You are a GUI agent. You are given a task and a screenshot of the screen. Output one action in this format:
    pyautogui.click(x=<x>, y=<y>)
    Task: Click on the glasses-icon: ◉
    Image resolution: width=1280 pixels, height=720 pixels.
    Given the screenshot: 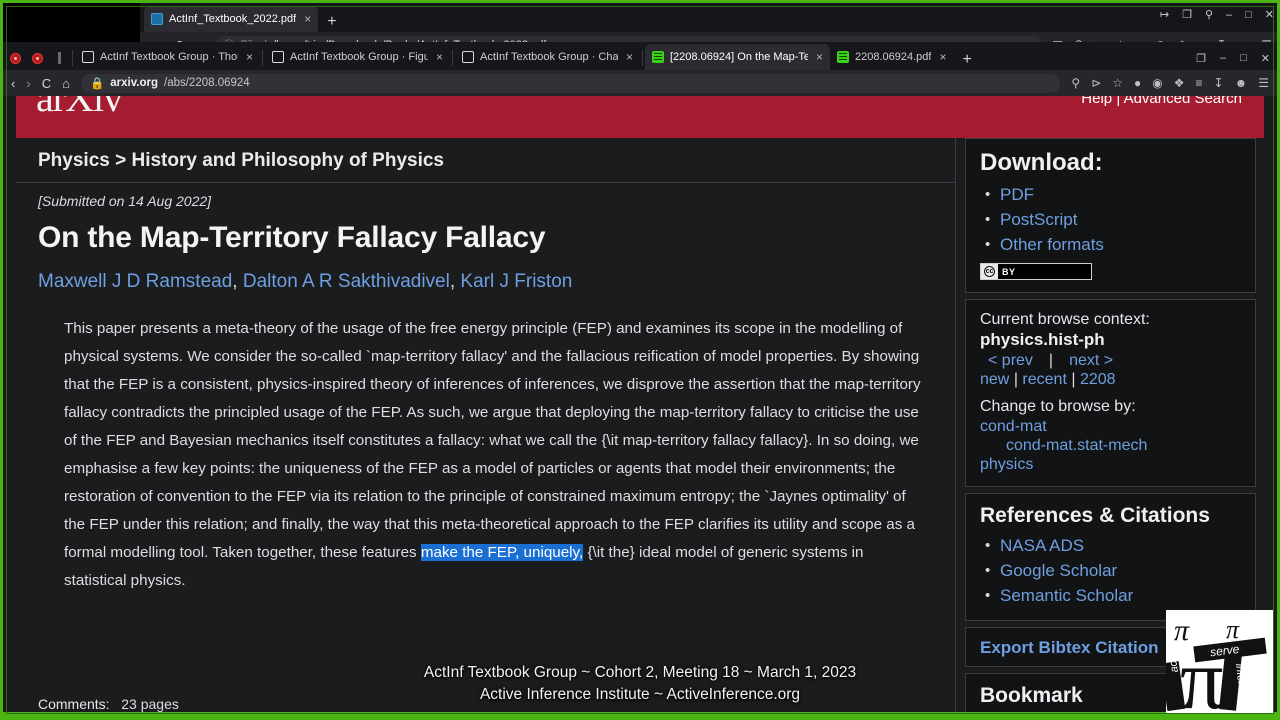 What is the action you would take?
    pyautogui.click(x=1157, y=83)
    